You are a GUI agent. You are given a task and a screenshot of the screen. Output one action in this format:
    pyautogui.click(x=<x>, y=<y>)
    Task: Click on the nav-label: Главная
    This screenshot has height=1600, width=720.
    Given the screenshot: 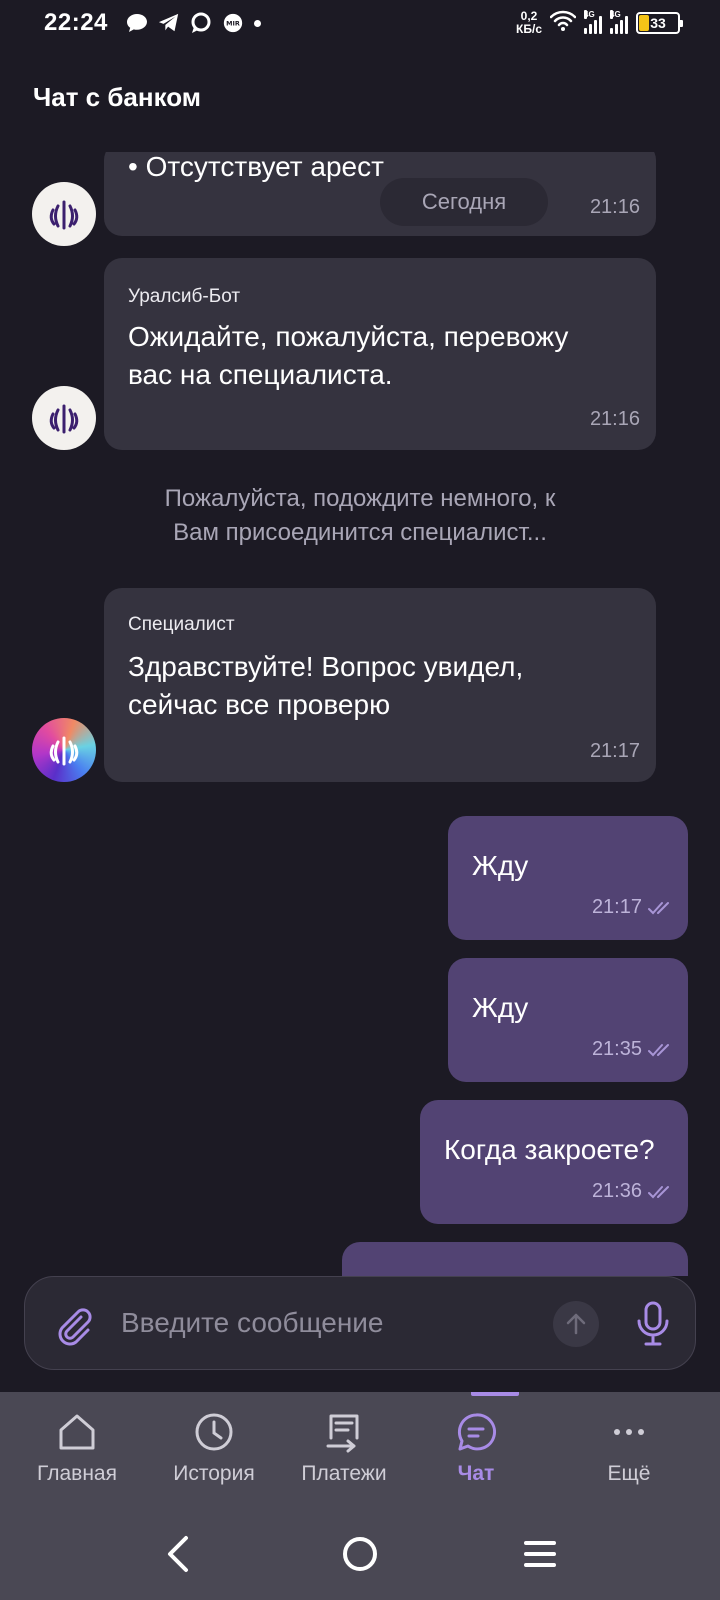 What is the action you would take?
    pyautogui.click(x=77, y=1473)
    